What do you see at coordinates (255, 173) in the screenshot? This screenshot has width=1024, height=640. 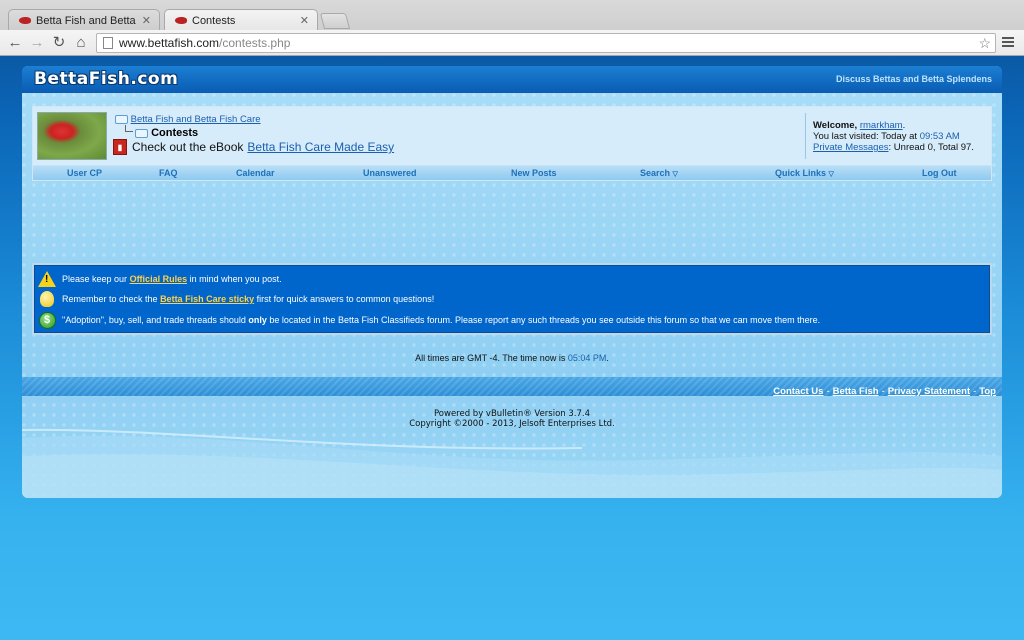 I see `nav-calendar: Calendar` at bounding box center [255, 173].